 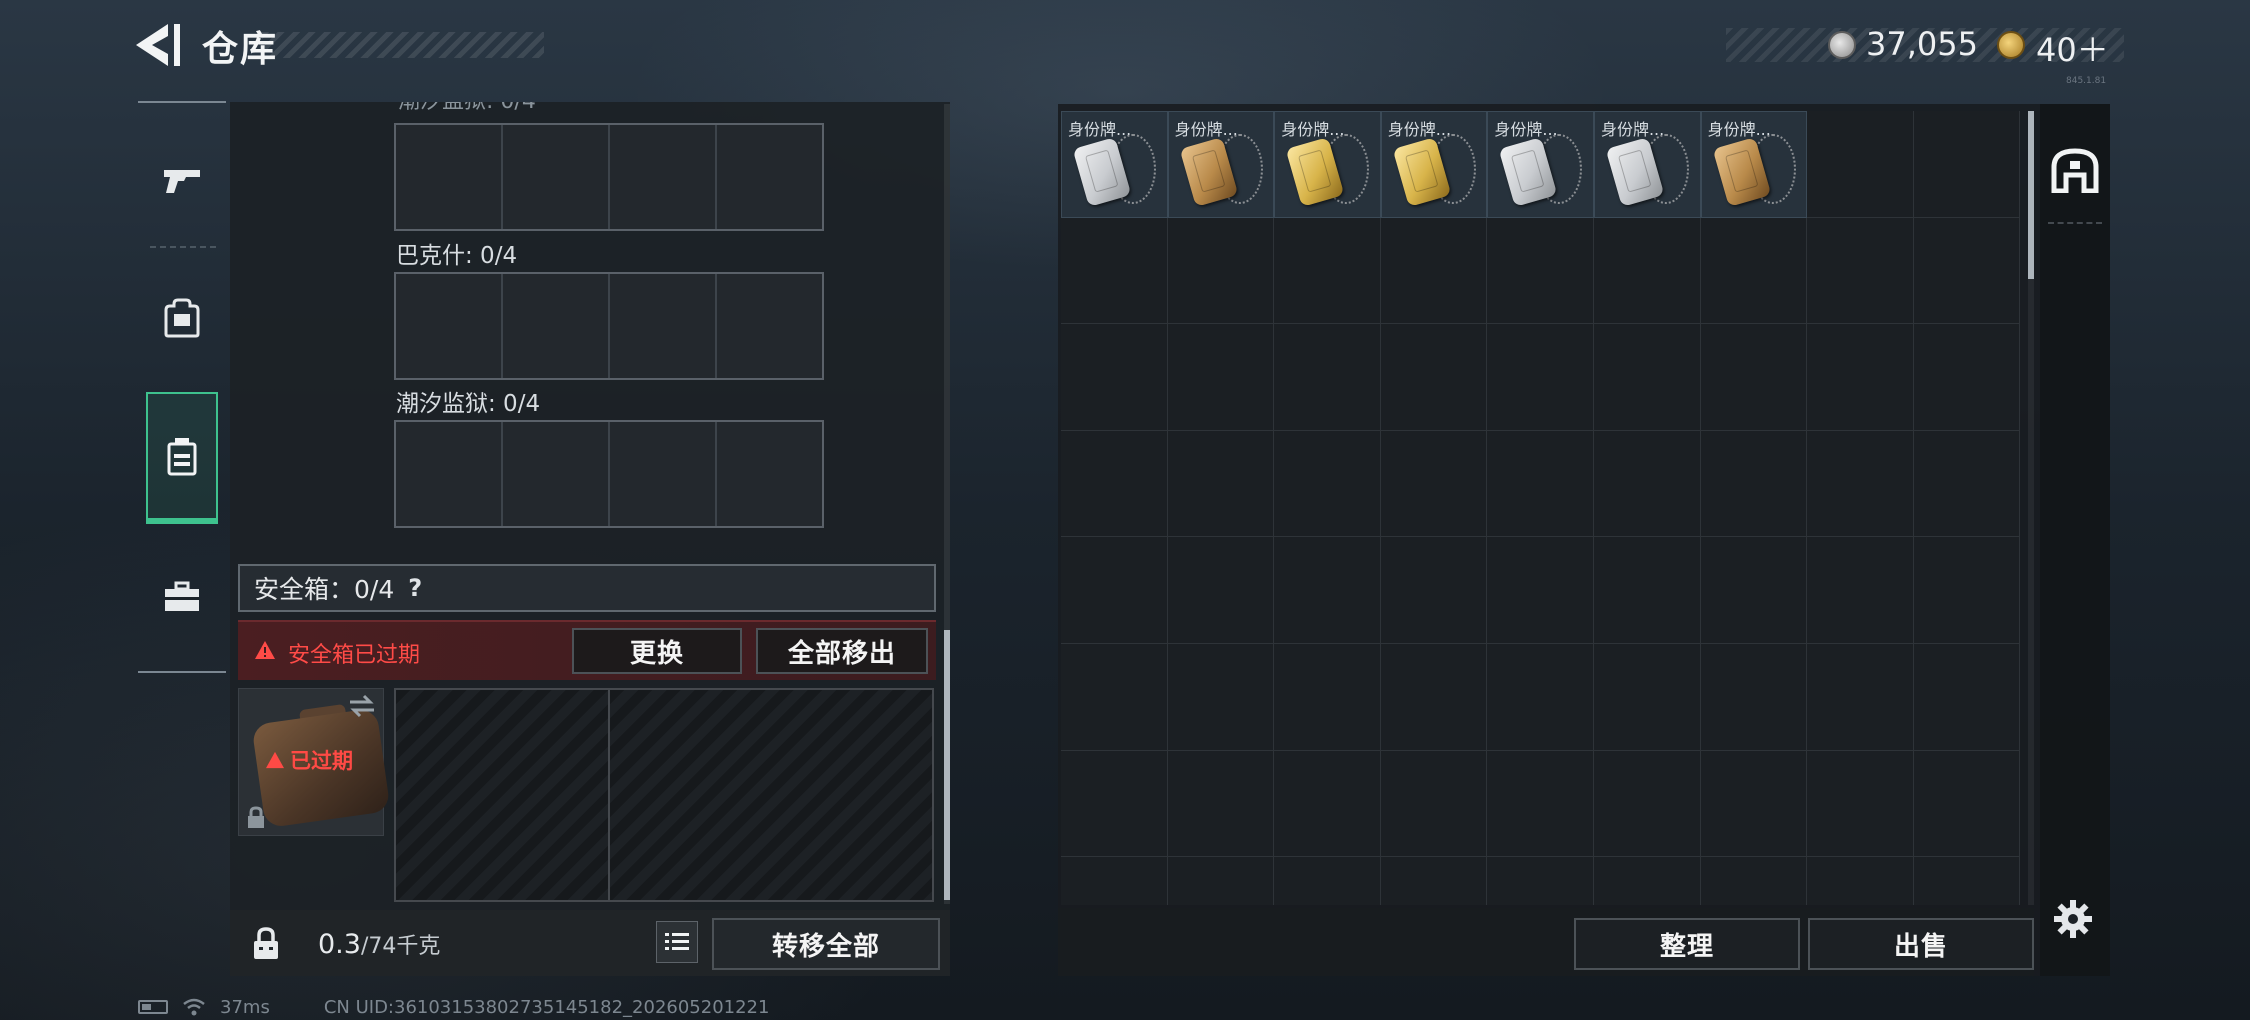 I want to click on weight-lock-button, so click(x=266, y=944).